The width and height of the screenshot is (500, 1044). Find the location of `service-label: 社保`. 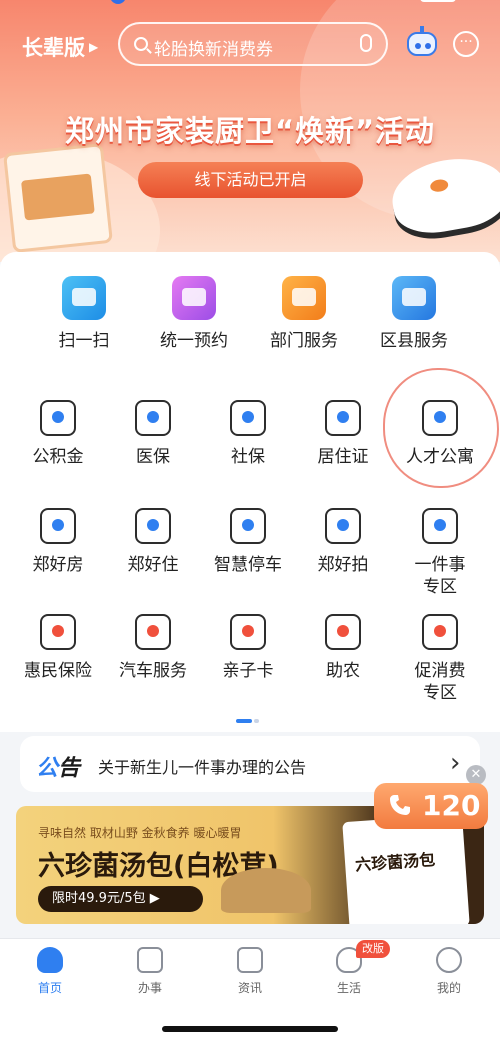

service-label: 社保 is located at coordinates (248, 457).